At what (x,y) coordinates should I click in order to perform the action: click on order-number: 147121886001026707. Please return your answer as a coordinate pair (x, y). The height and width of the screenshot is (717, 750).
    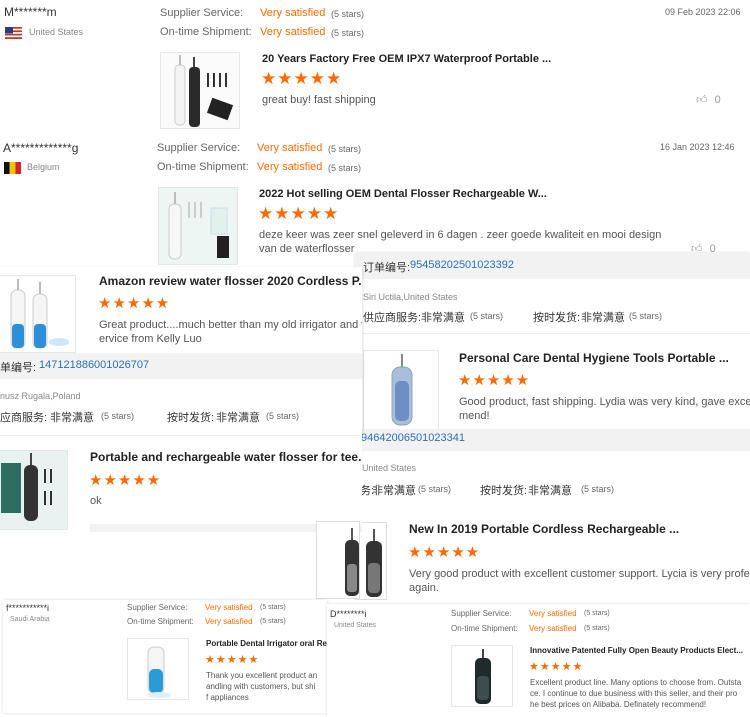
    Looking at the image, I should click on (94, 365).